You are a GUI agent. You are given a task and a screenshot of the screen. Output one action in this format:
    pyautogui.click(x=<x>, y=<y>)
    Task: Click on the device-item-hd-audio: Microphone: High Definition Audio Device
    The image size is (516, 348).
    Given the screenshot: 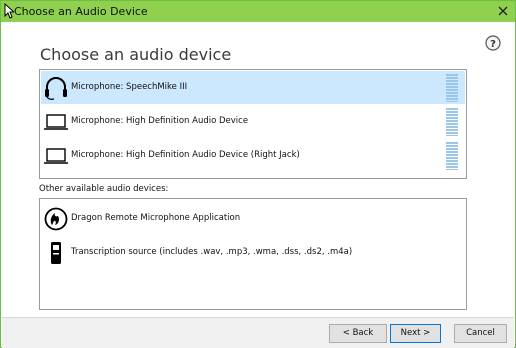 What is the action you would take?
    pyautogui.click(x=253, y=121)
    